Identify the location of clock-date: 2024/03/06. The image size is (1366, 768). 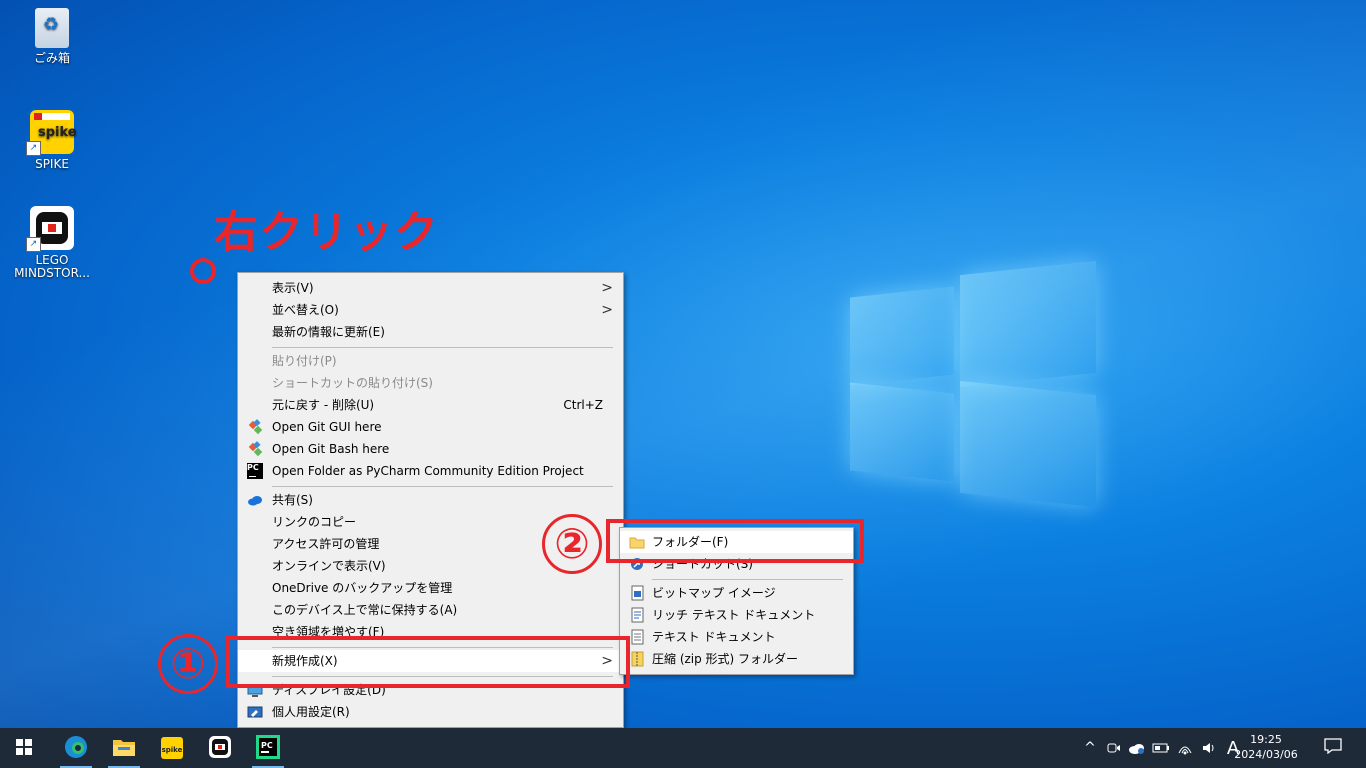
(1266, 754).